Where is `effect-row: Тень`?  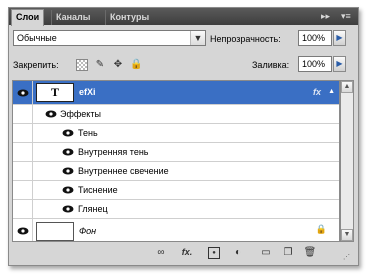 effect-row: Тень is located at coordinates (176, 133).